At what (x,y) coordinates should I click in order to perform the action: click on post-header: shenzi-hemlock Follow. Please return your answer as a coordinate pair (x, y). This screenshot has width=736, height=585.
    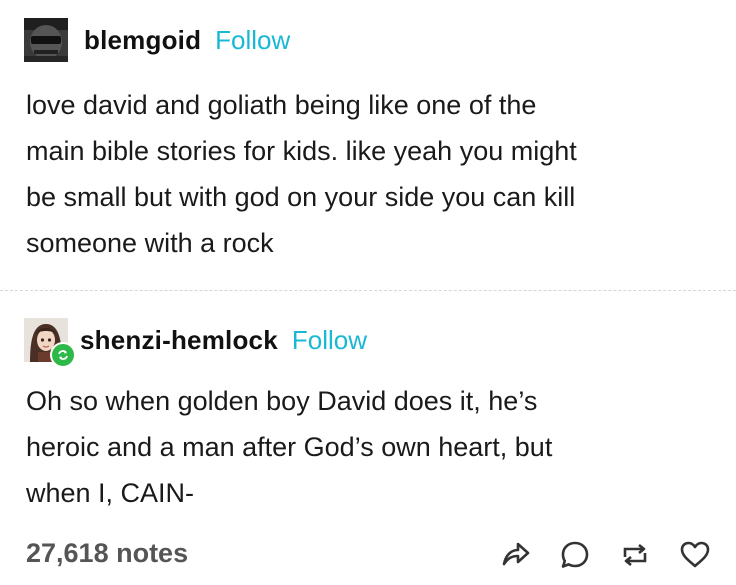
    Looking at the image, I should click on (195, 343).